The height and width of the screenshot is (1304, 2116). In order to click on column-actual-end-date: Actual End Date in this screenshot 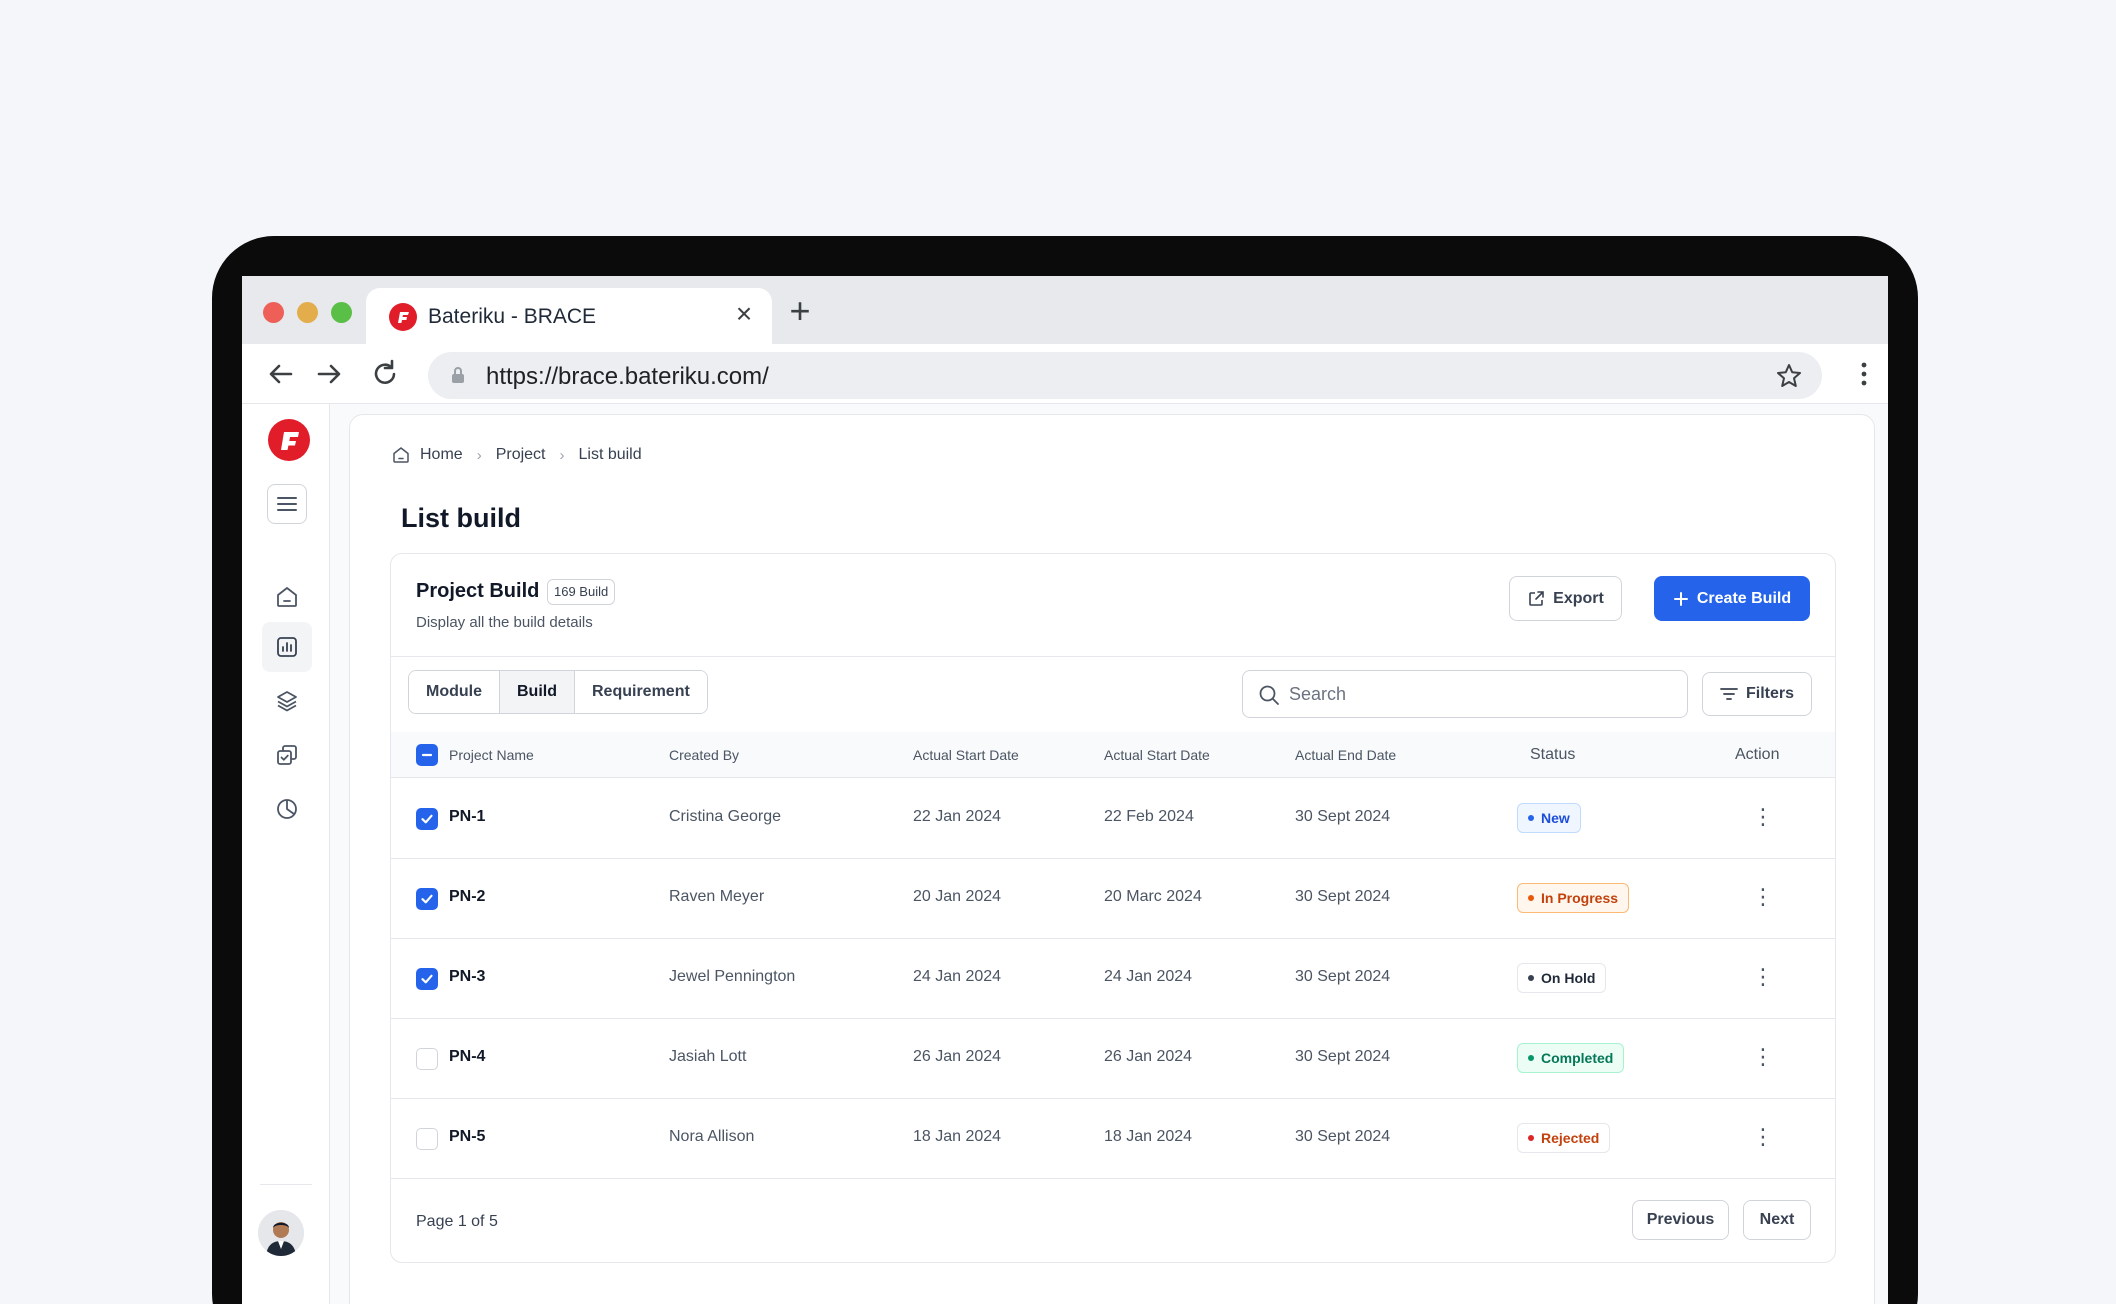, I will do `click(1345, 755)`.